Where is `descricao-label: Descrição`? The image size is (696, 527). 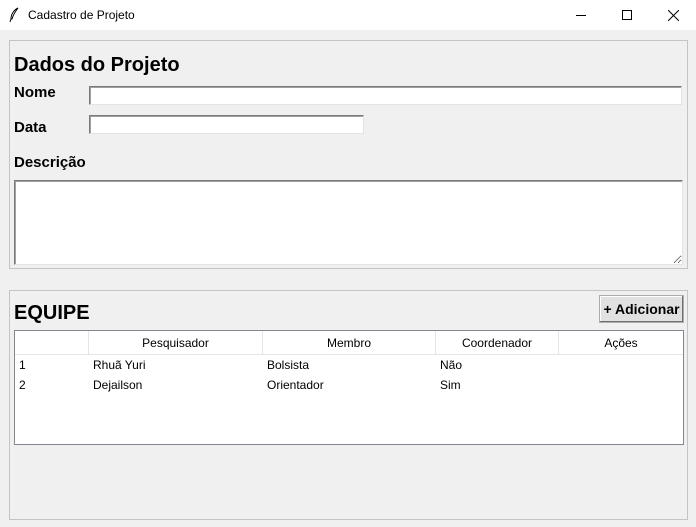
descricao-label: Descrição is located at coordinates (50, 162).